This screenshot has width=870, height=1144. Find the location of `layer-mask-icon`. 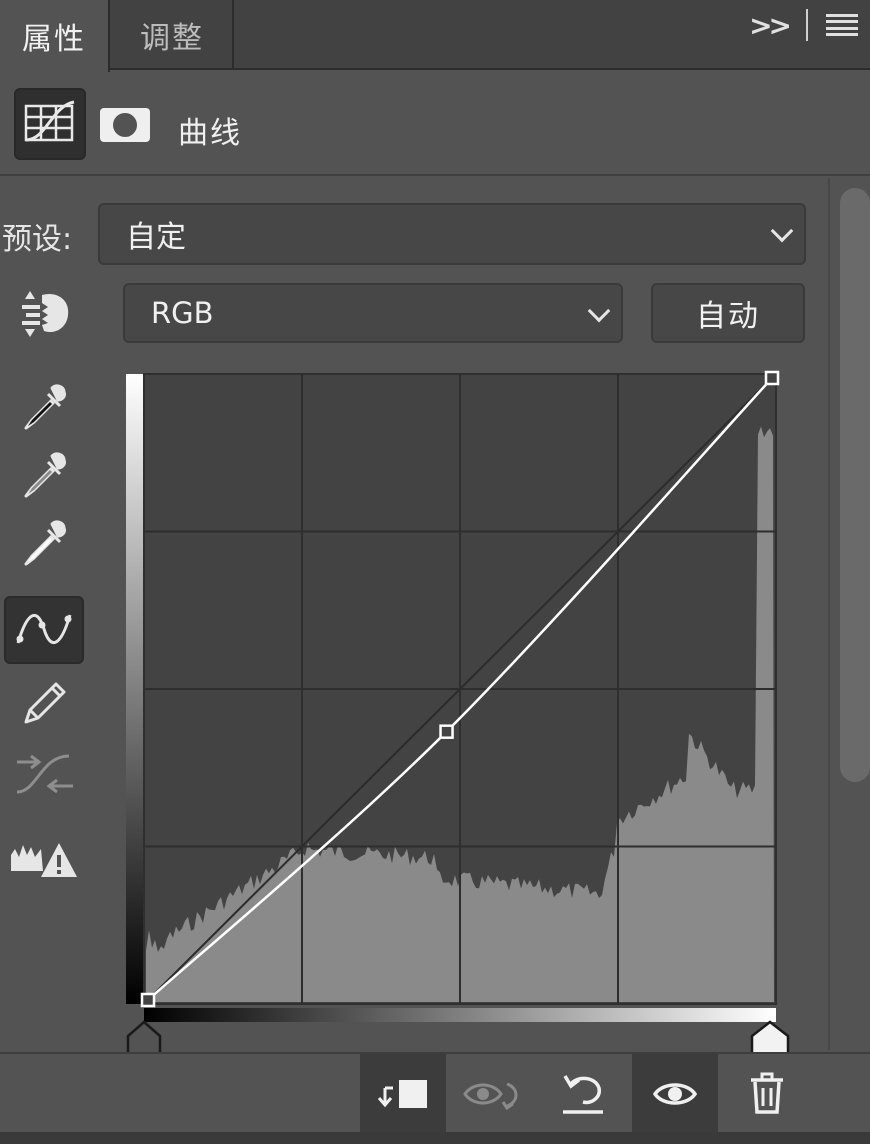

layer-mask-icon is located at coordinates (125, 125).